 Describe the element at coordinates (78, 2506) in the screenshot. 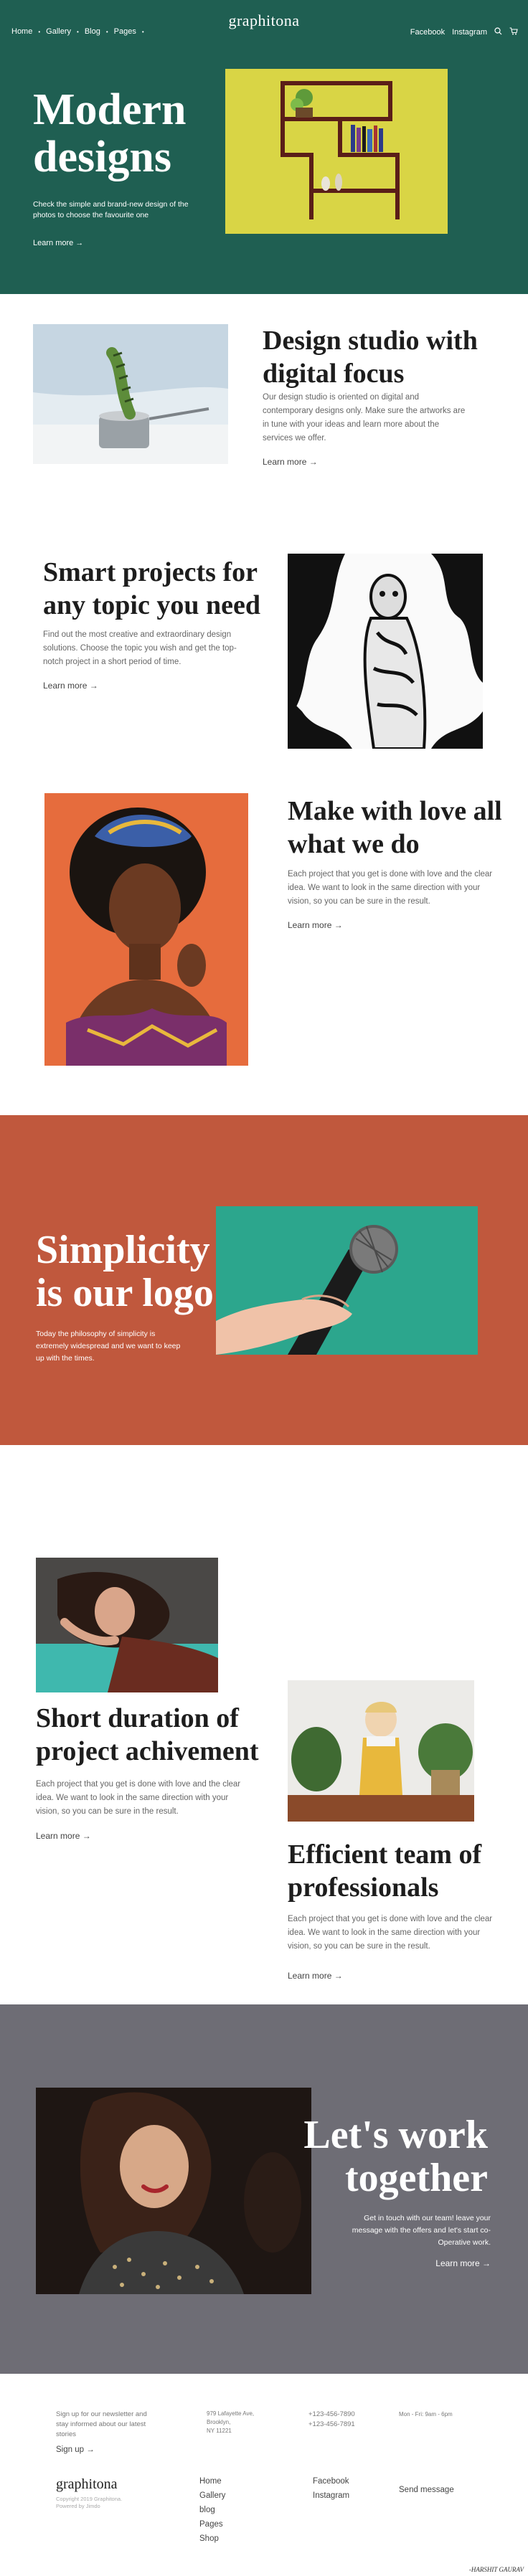

I see `powered-by-line: Powered by Jimdo` at that location.